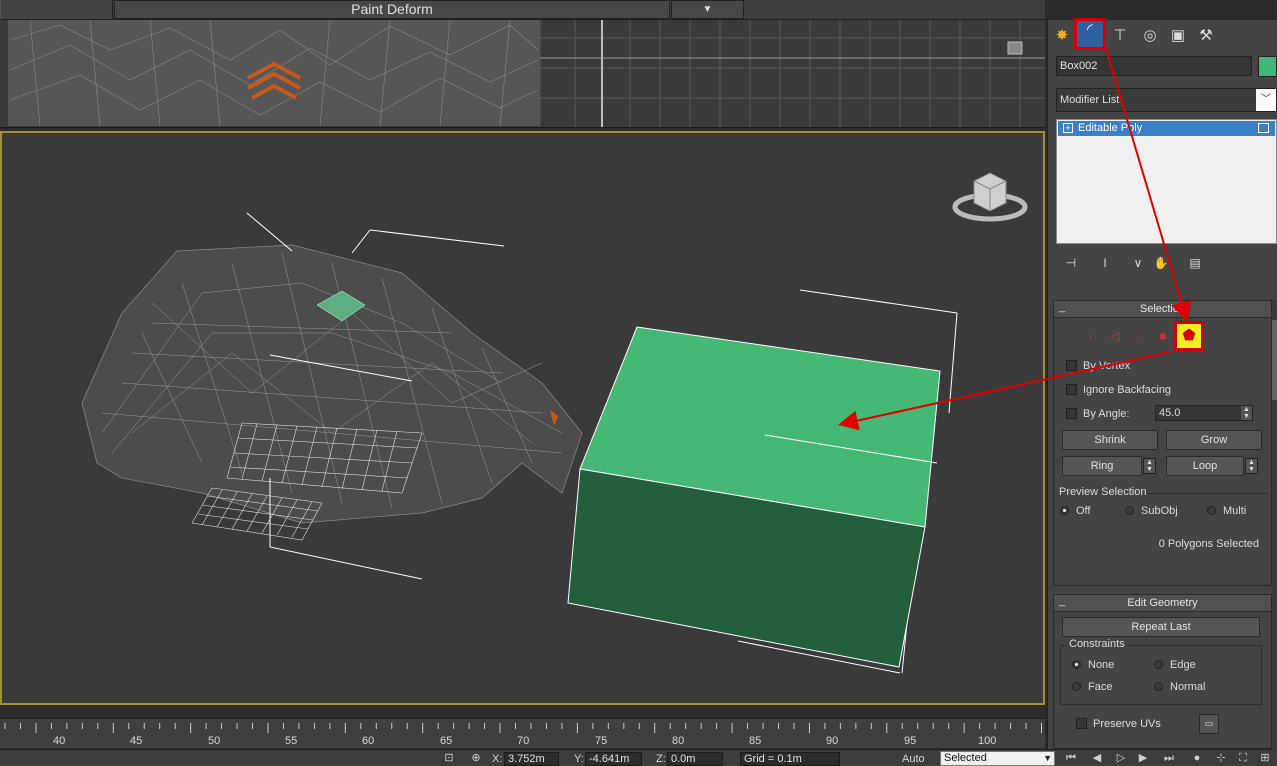  Describe the element at coordinates (1166, 100) in the screenshot. I see `modifier-list-dropdown: Modifier List ﹀` at that location.